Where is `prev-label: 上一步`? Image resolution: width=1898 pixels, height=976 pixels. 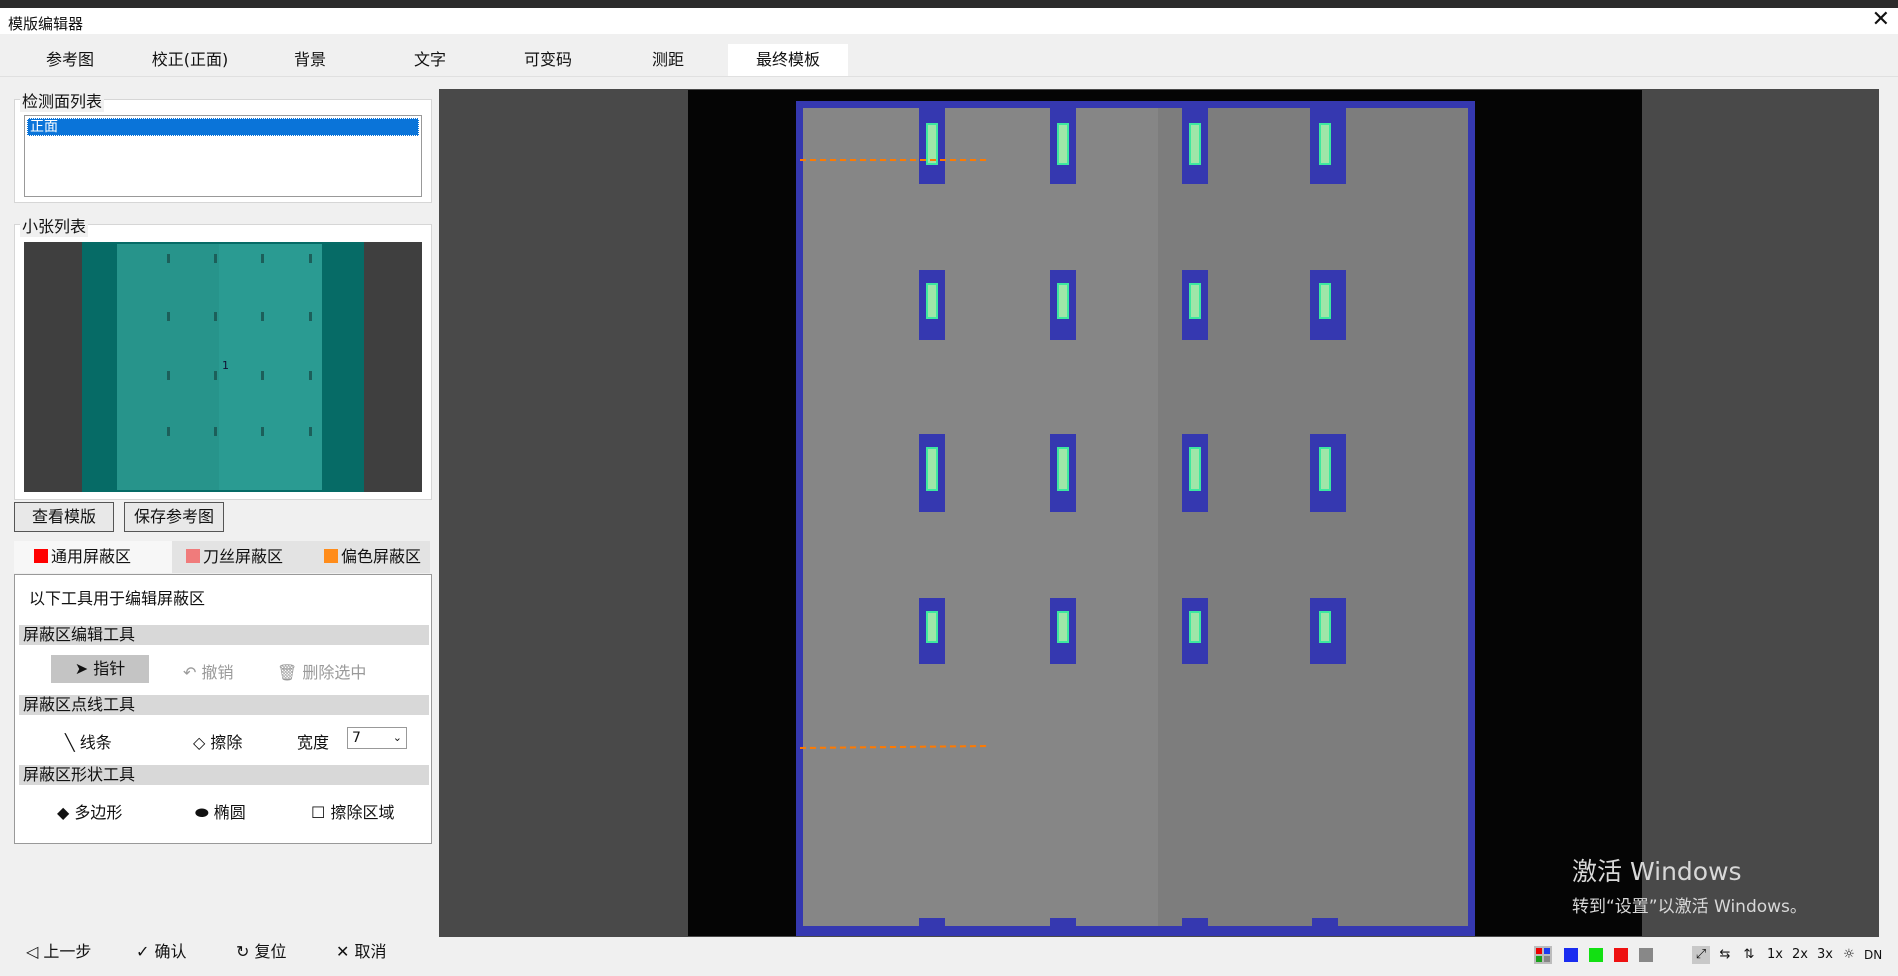
prev-label: 上一步 is located at coordinates (67, 951).